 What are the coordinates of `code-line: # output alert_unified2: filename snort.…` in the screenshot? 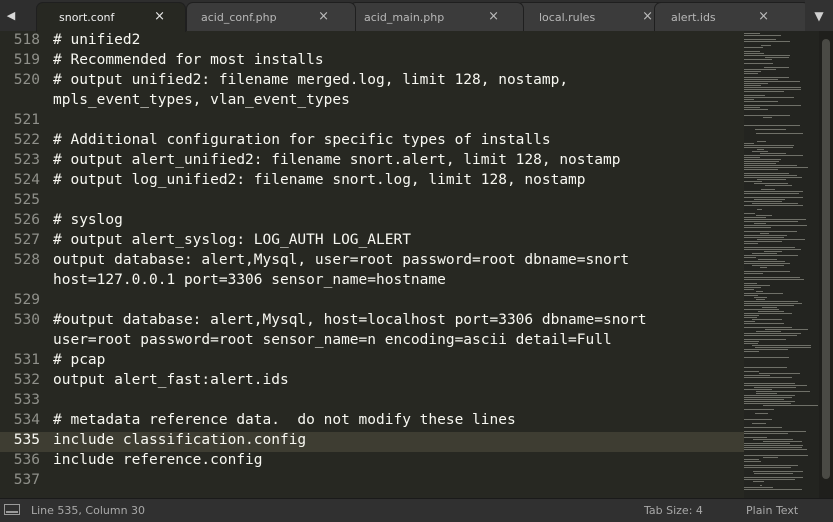 It's located at (336, 160).